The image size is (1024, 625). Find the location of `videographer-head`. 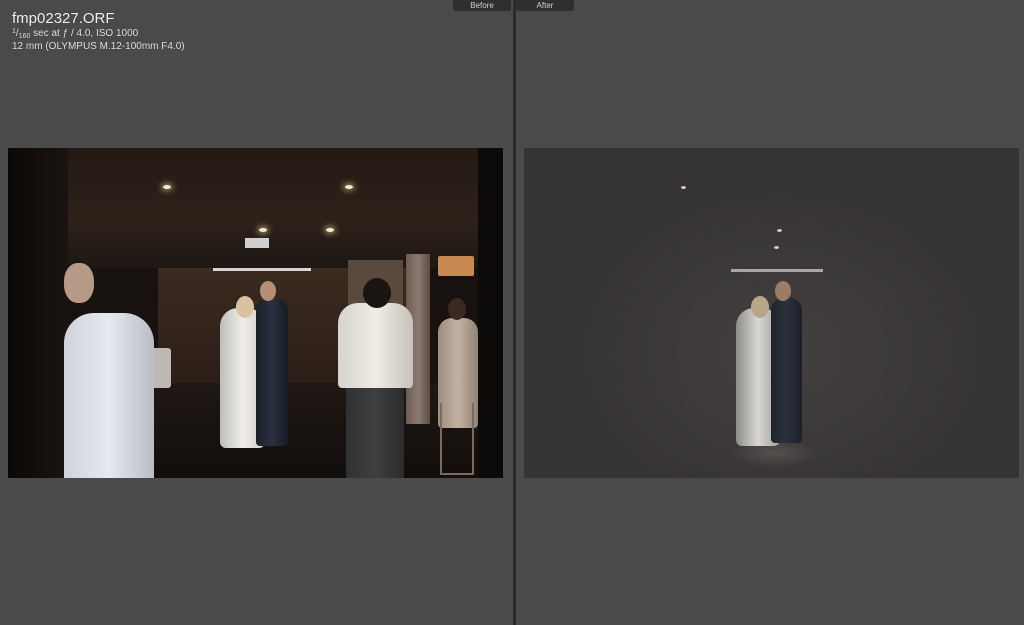

videographer-head is located at coordinates (79, 283).